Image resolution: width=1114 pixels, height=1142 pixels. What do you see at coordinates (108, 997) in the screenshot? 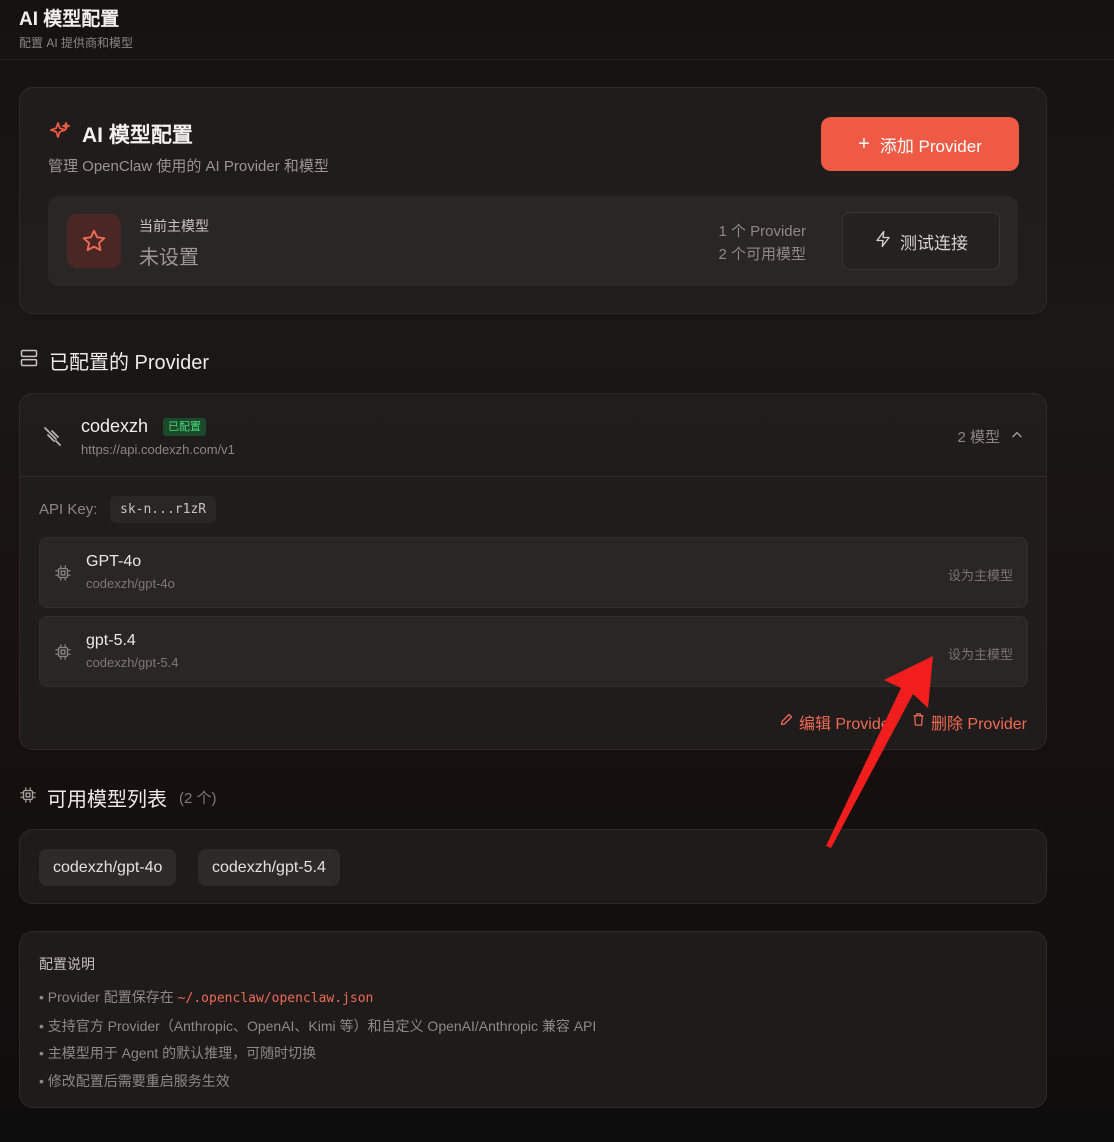
I see `note-text: • Provider 配置保存在` at bounding box center [108, 997].